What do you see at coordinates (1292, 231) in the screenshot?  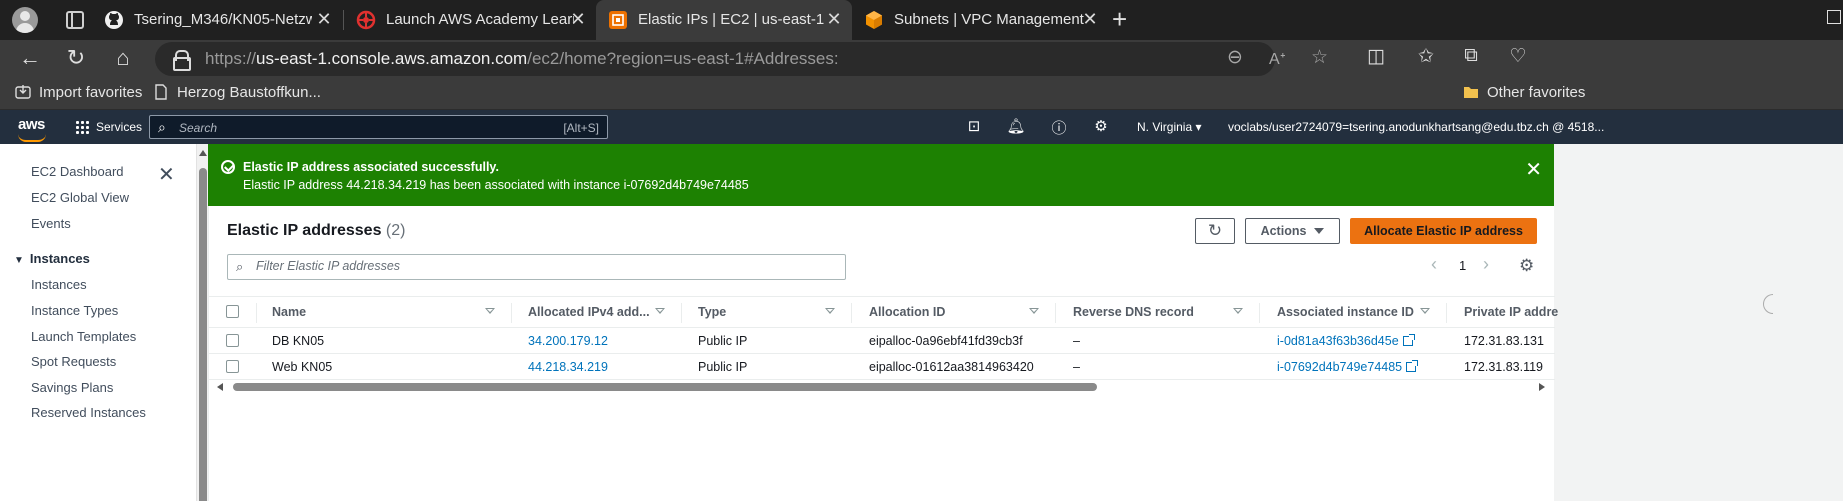 I see `actions-button: Actions` at bounding box center [1292, 231].